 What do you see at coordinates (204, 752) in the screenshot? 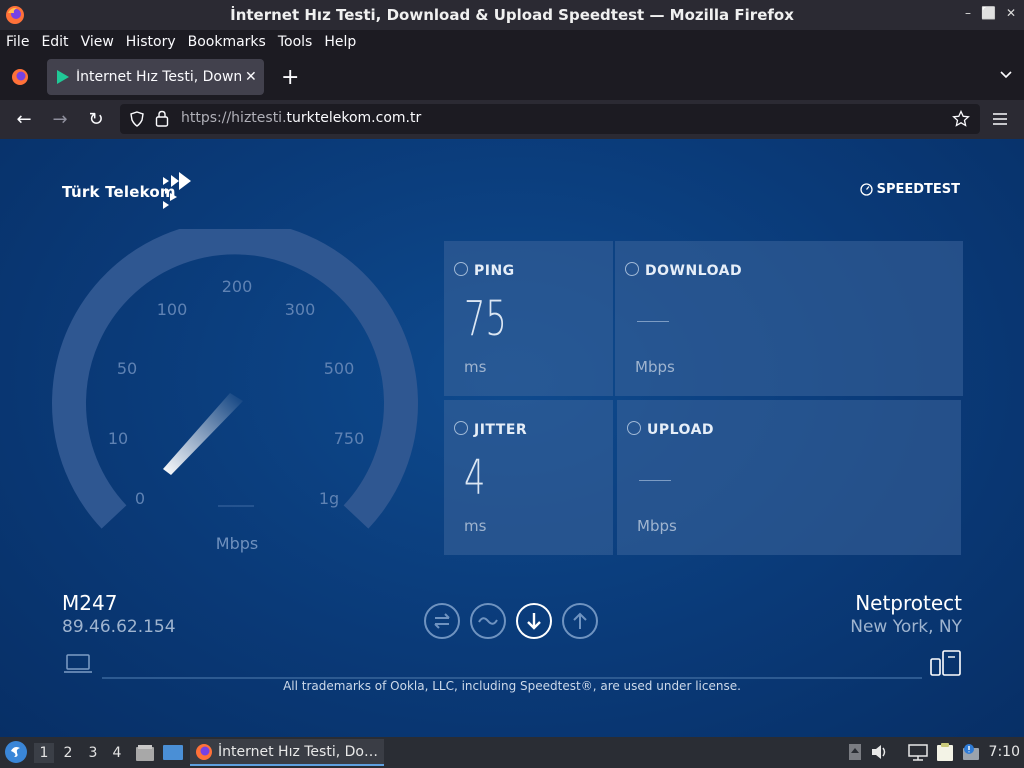
I see `firefox-task-icon` at bounding box center [204, 752].